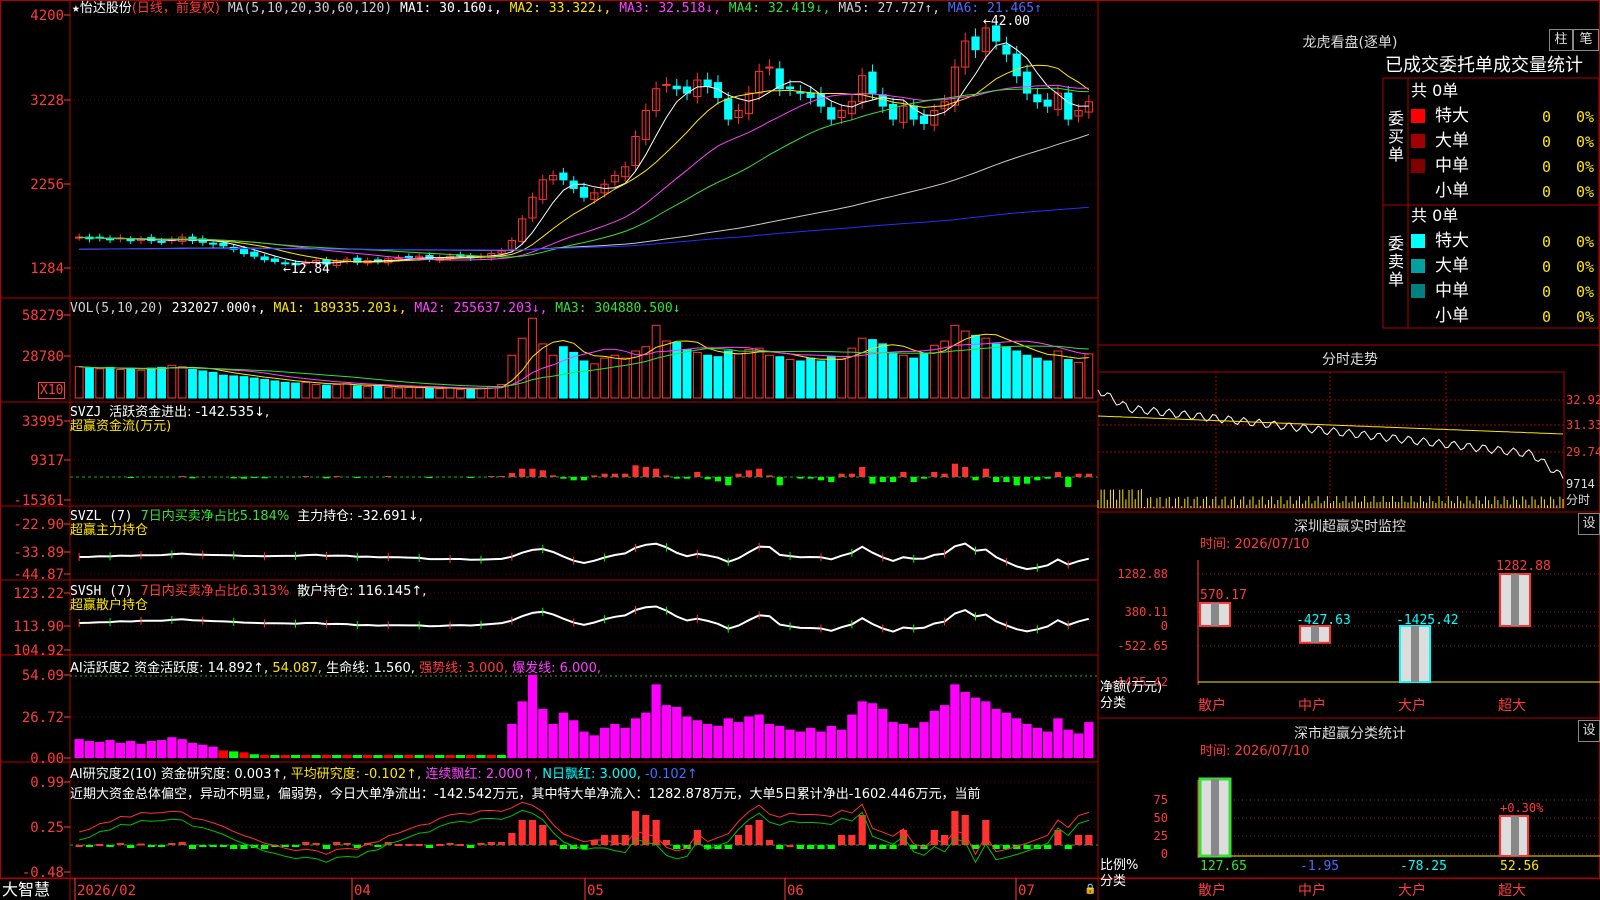 This screenshot has width=1600, height=900. Describe the element at coordinates (43, 357) in the screenshot. I see `y-tick-label: 28780` at that location.